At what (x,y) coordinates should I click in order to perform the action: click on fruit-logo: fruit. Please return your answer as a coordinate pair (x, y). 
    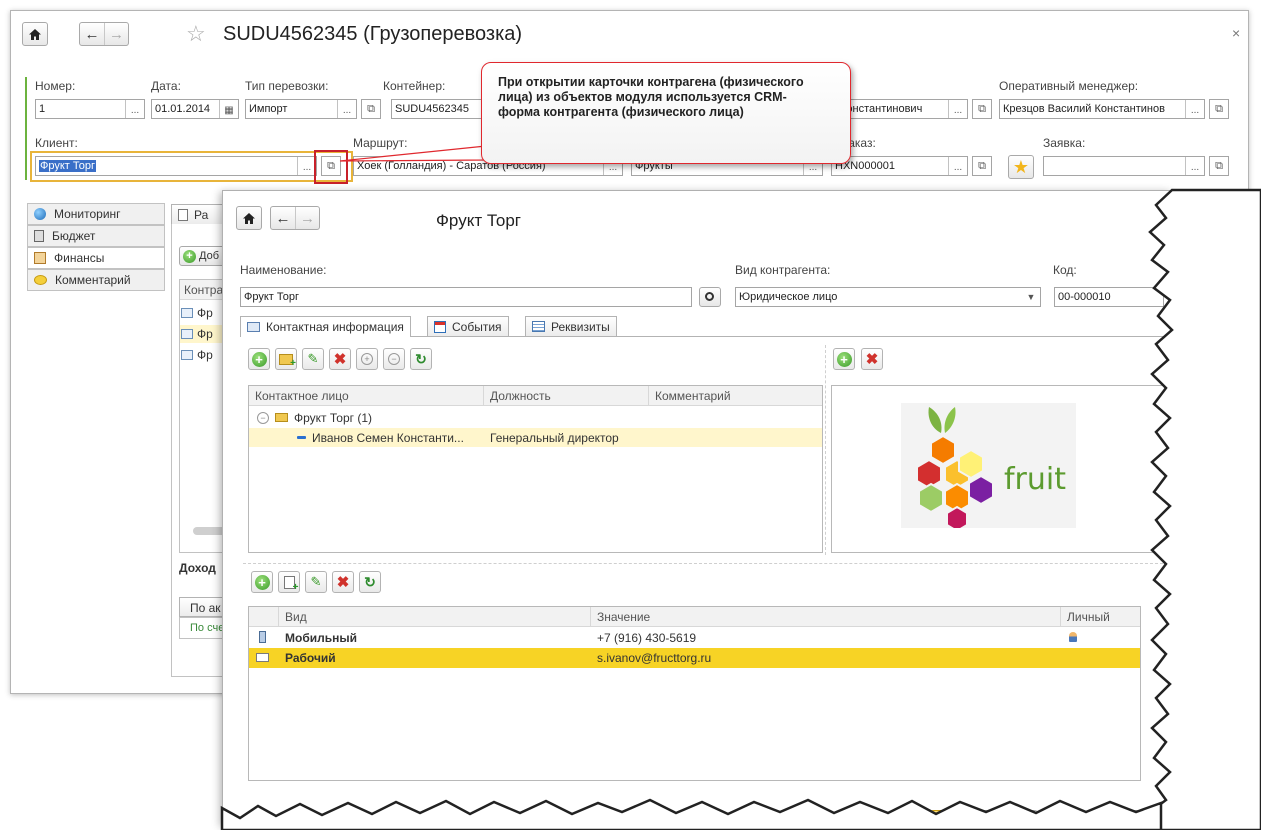
    Looking at the image, I should click on (988, 468).